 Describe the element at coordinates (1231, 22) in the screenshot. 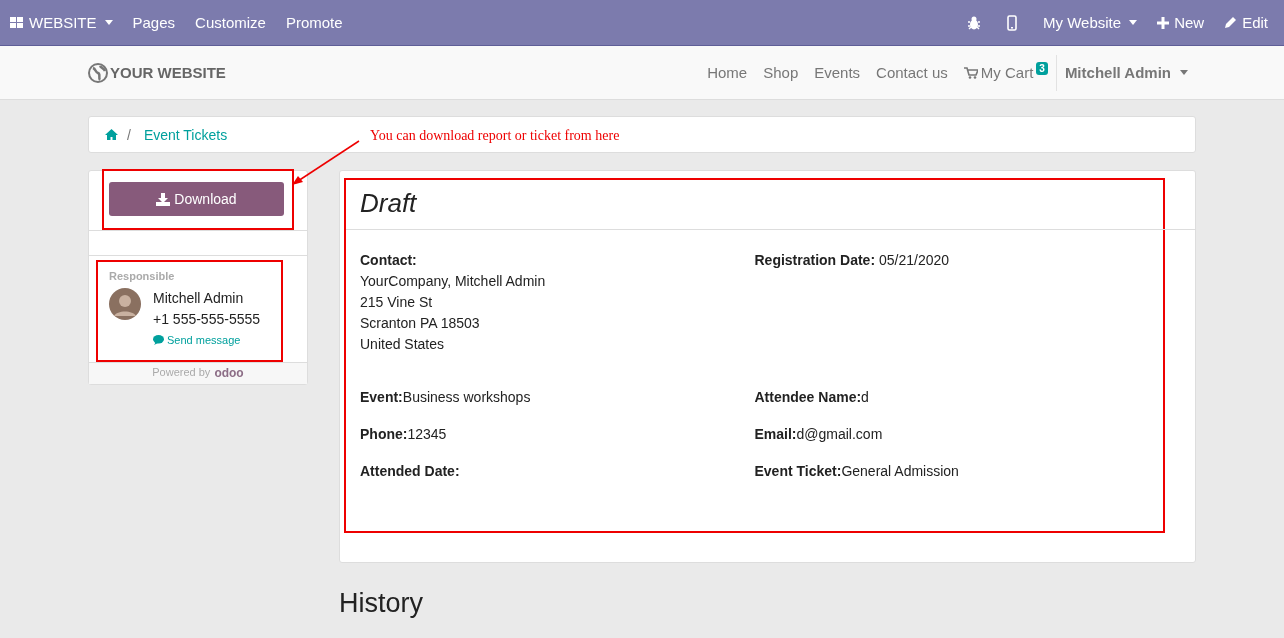

I see `pencil-icon` at that location.